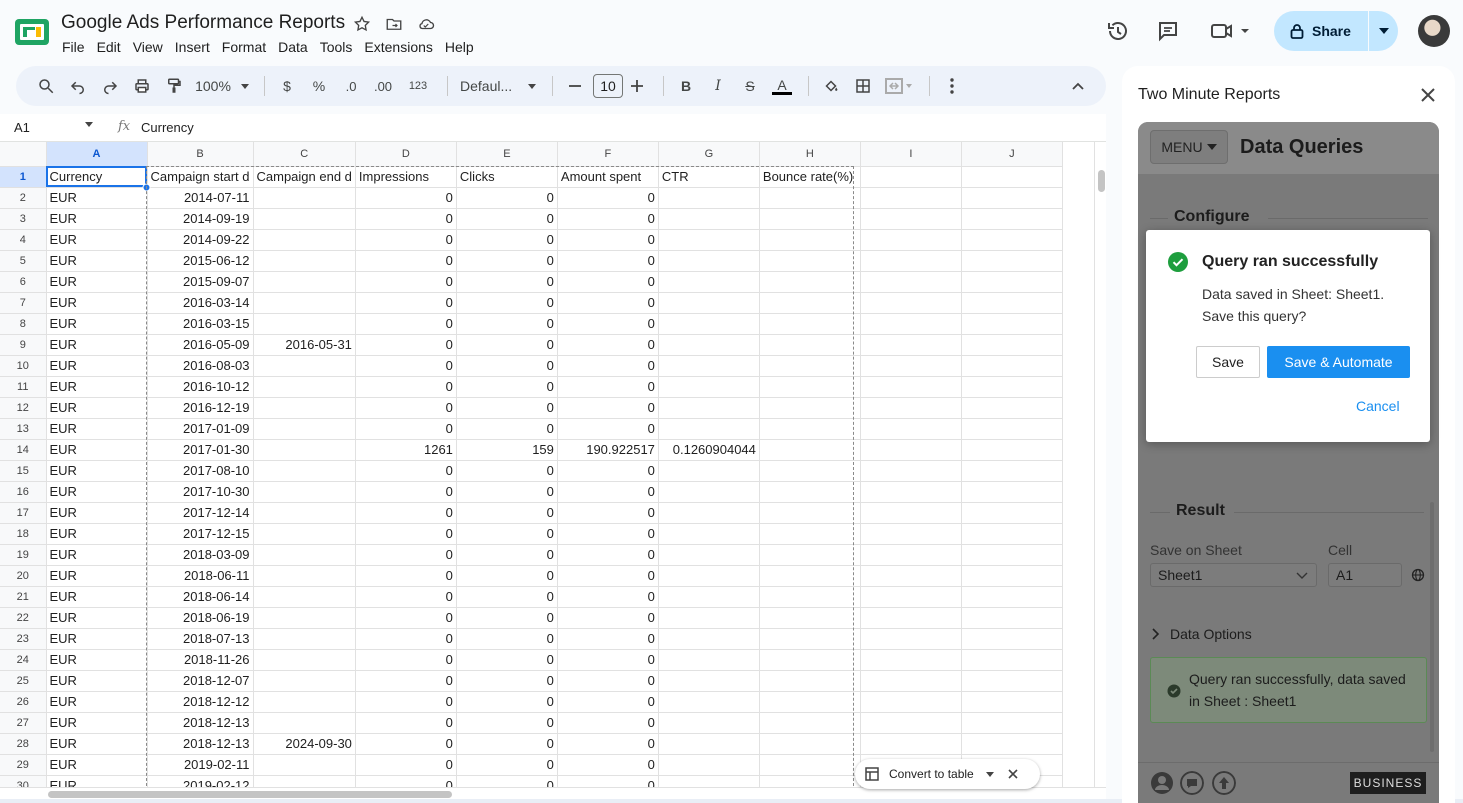 The image size is (1463, 803). Describe the element at coordinates (23, 618) in the screenshot. I see `row-header: 22` at that location.